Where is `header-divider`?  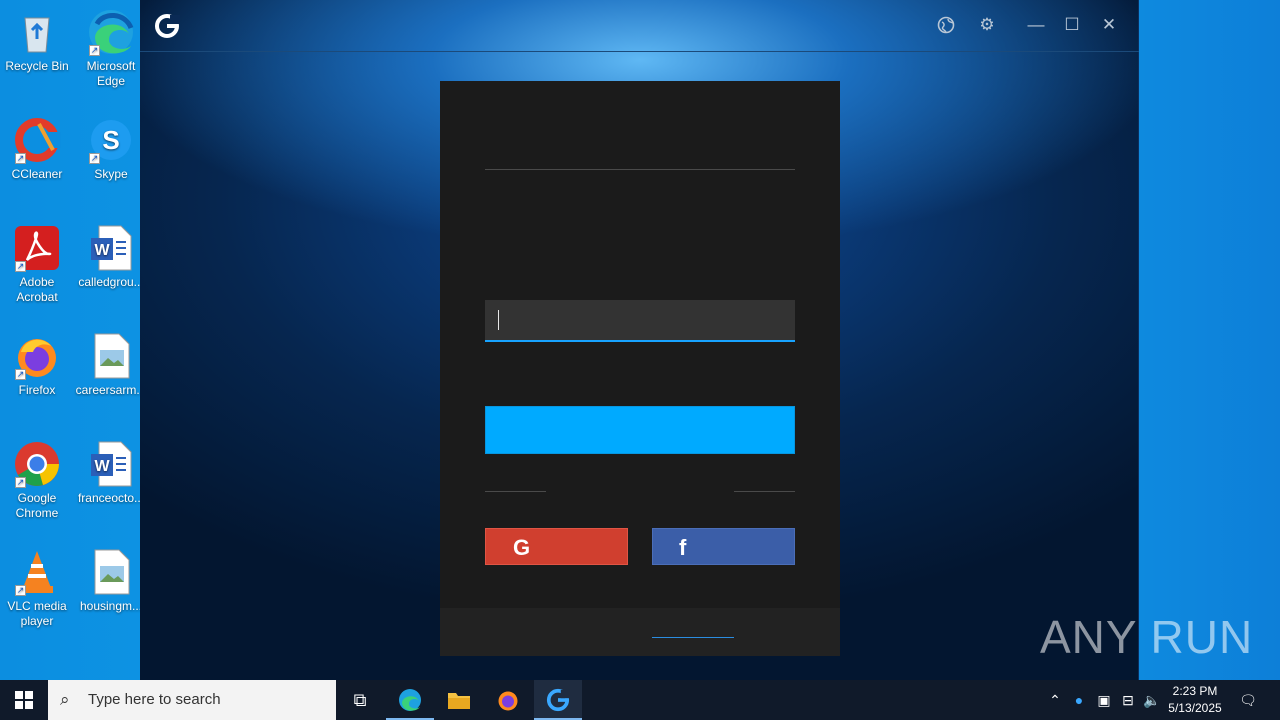 header-divider is located at coordinates (640, 169).